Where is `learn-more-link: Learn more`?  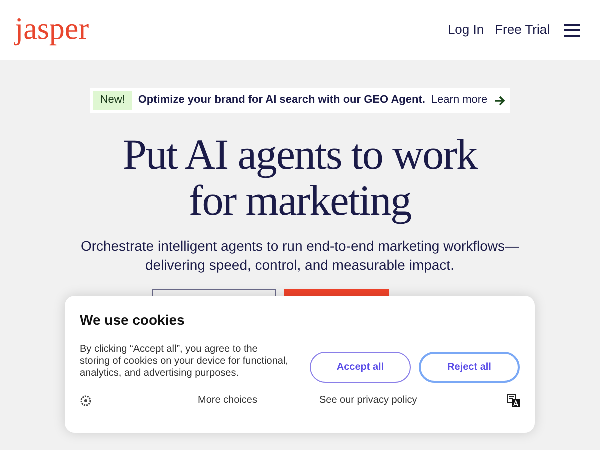
learn-more-link: Learn more is located at coordinates (459, 100).